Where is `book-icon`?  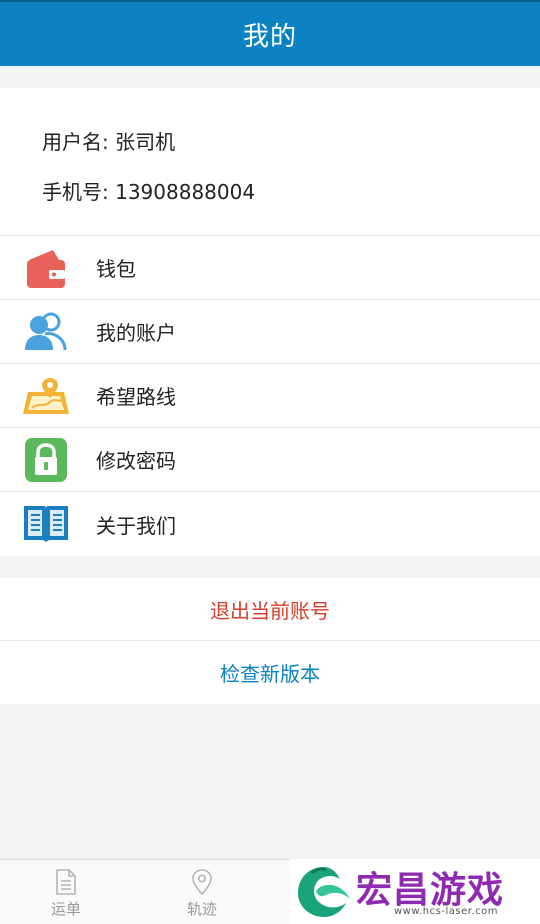
book-icon is located at coordinates (46, 524).